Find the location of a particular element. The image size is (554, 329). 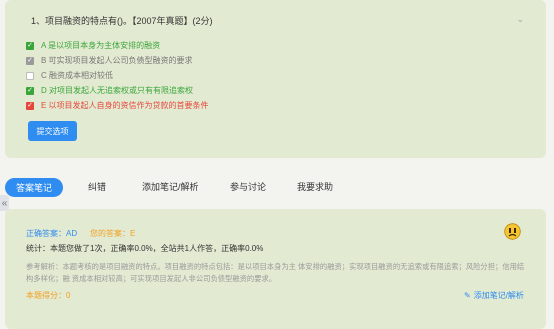

option-d-label: D 对项目发起人无追索权或只有有限追索权 is located at coordinates (117, 90).